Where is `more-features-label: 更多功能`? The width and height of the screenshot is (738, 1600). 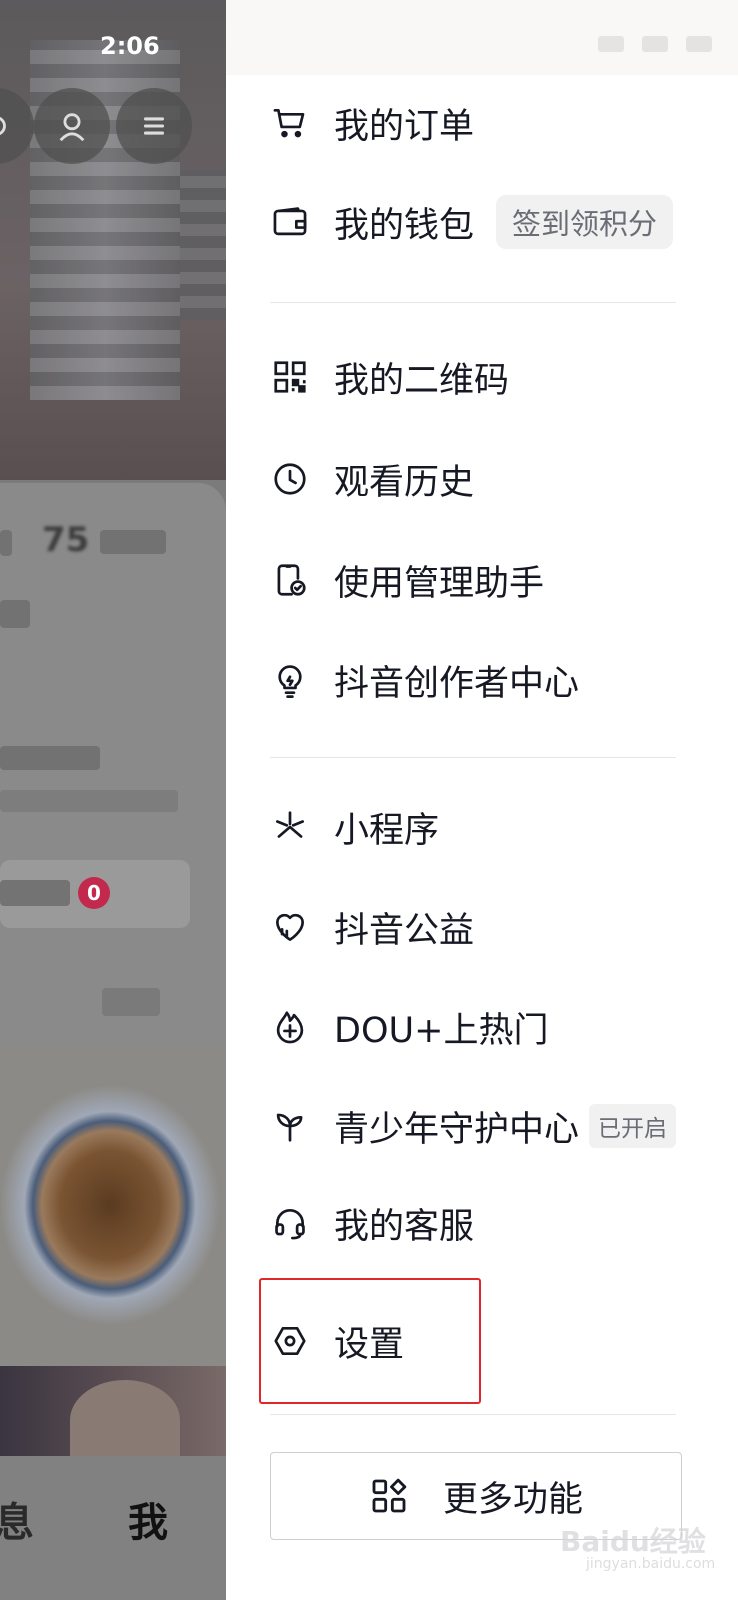
more-features-label: 更多功能 is located at coordinates (512, 1499).